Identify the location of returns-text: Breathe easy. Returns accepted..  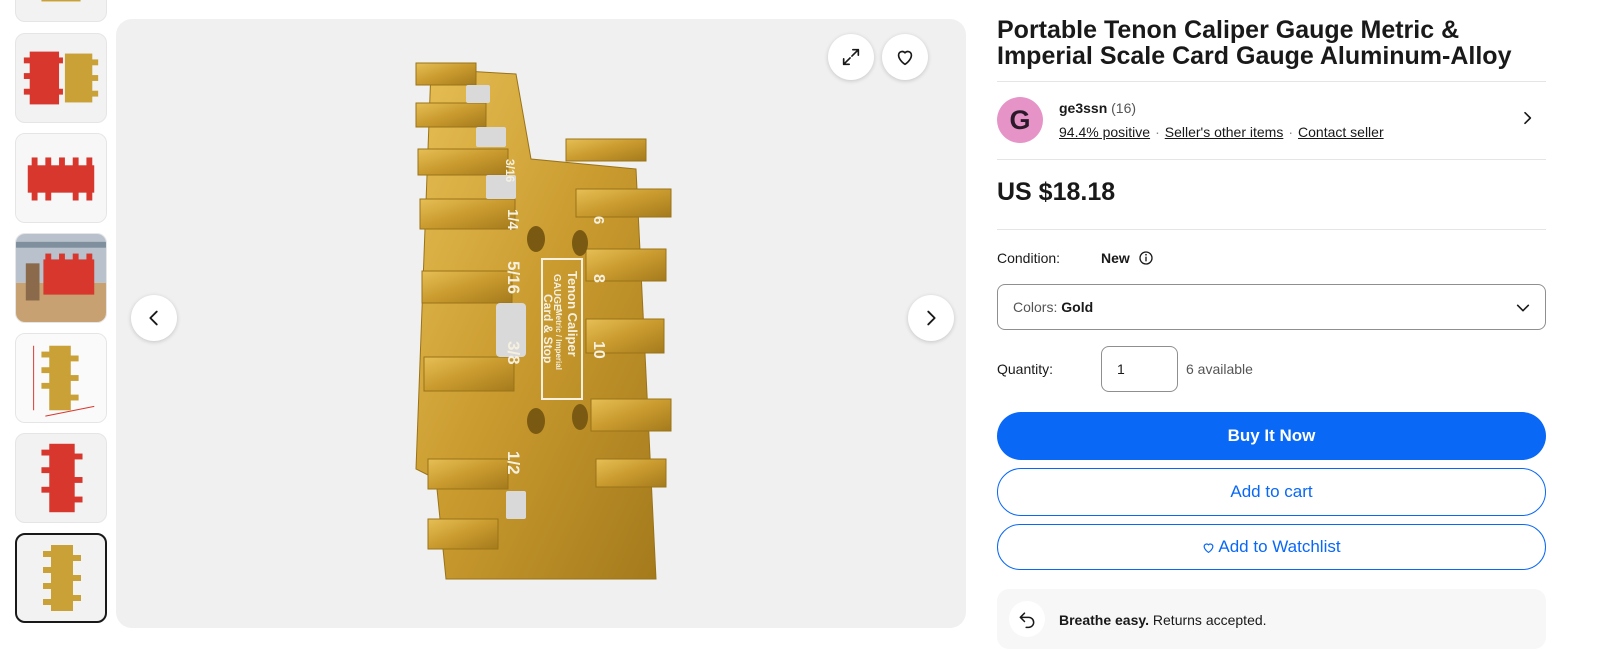
(1163, 620).